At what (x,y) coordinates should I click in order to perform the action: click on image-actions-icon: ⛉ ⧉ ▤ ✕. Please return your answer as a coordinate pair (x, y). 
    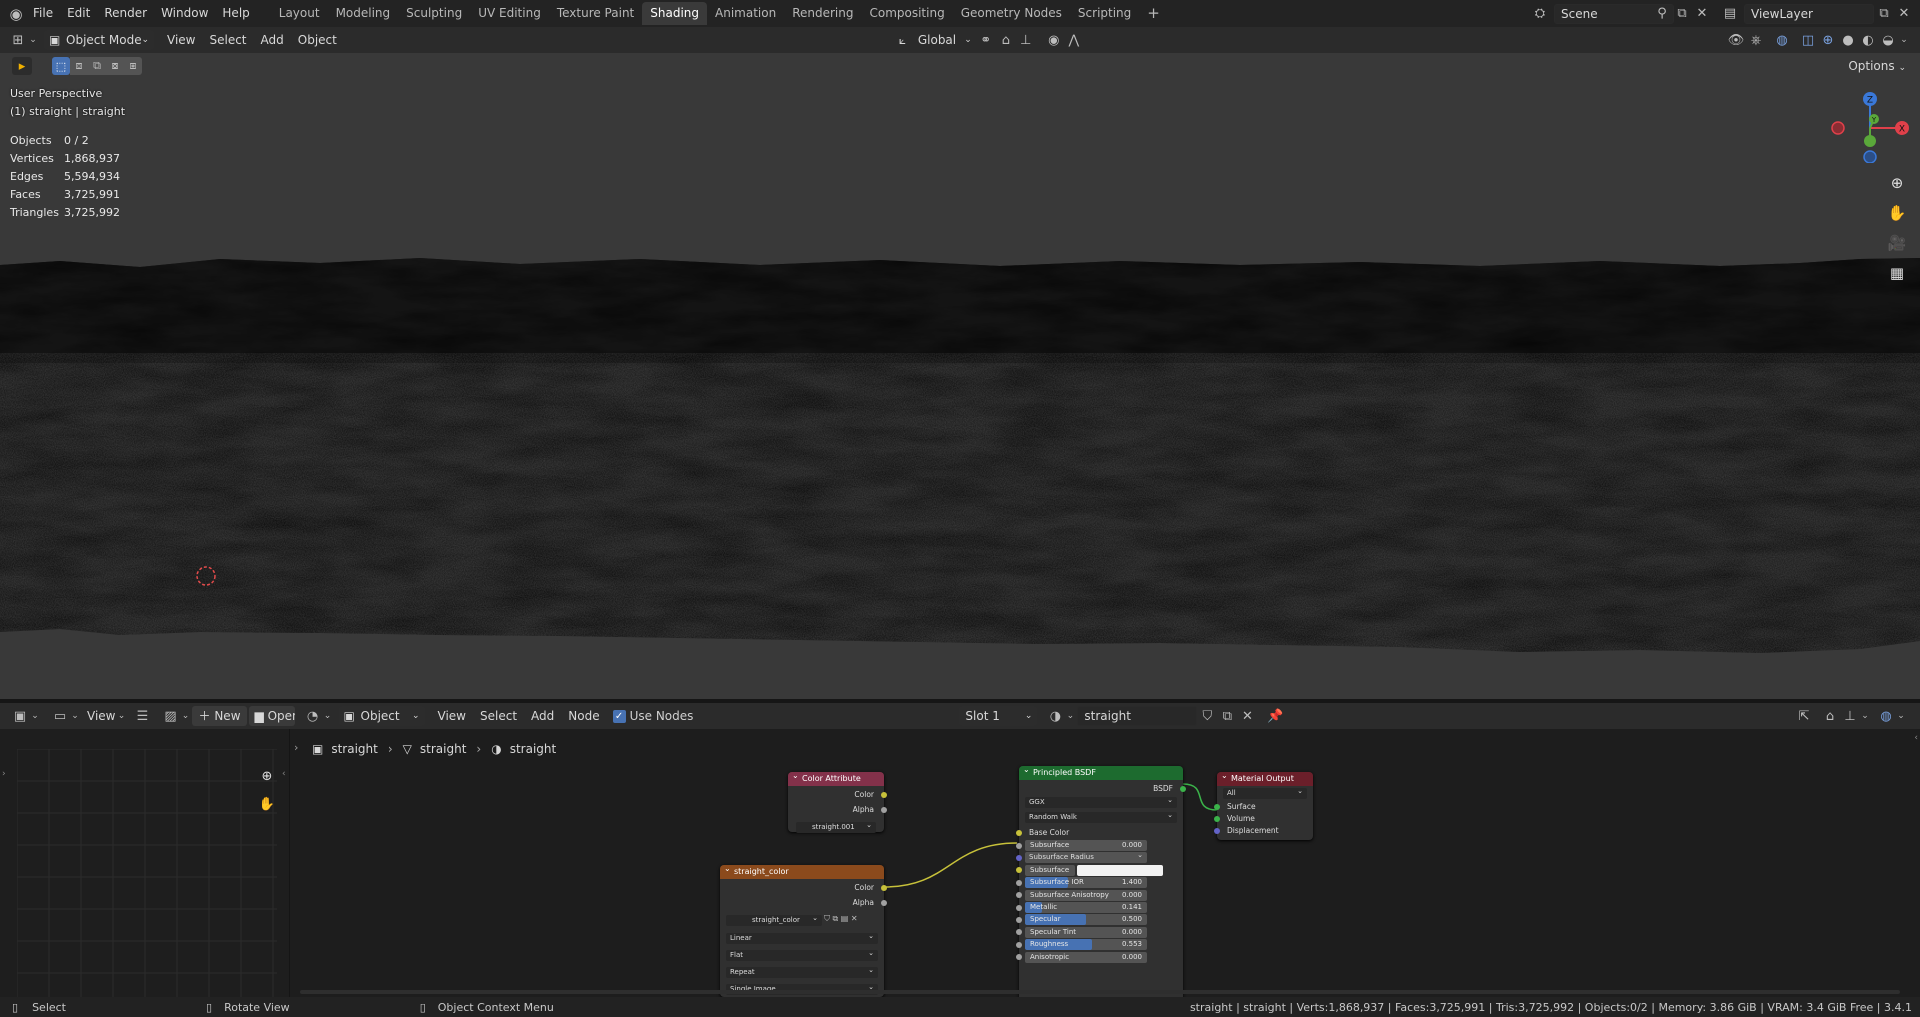
    Looking at the image, I should click on (841, 919).